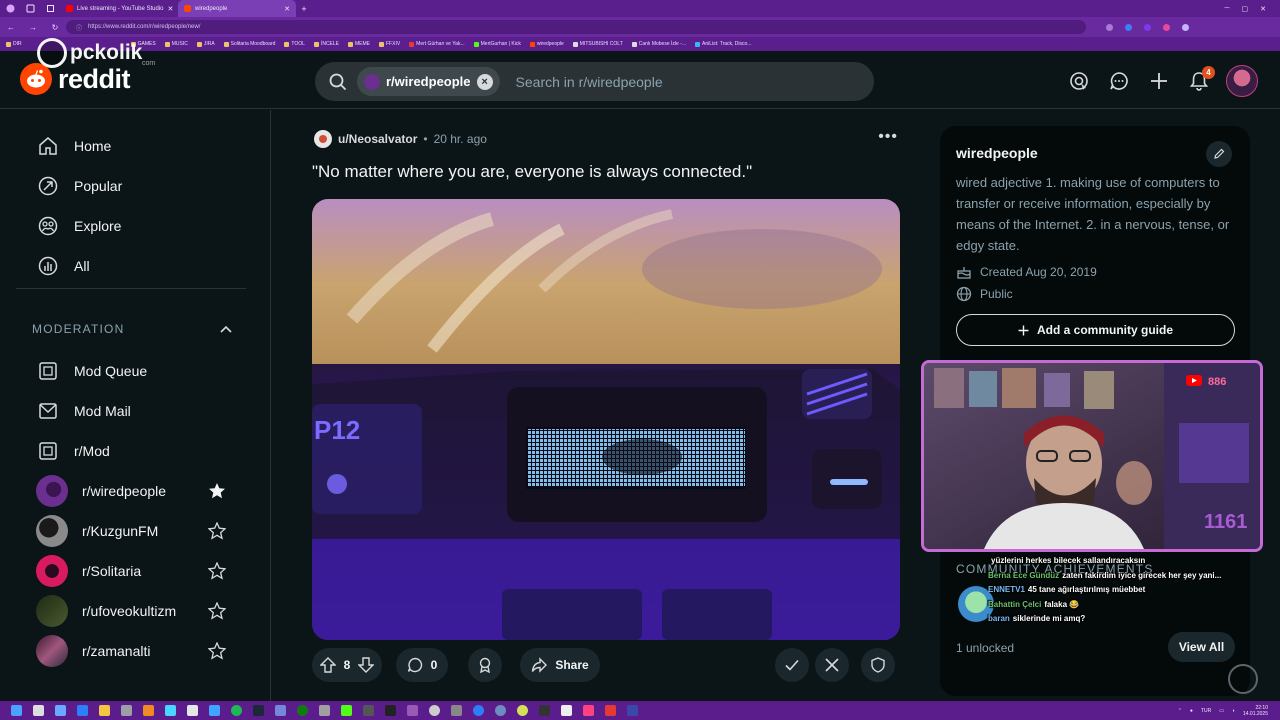 The height and width of the screenshot is (720, 1280). I want to click on star-filled-icon, so click(217, 491).